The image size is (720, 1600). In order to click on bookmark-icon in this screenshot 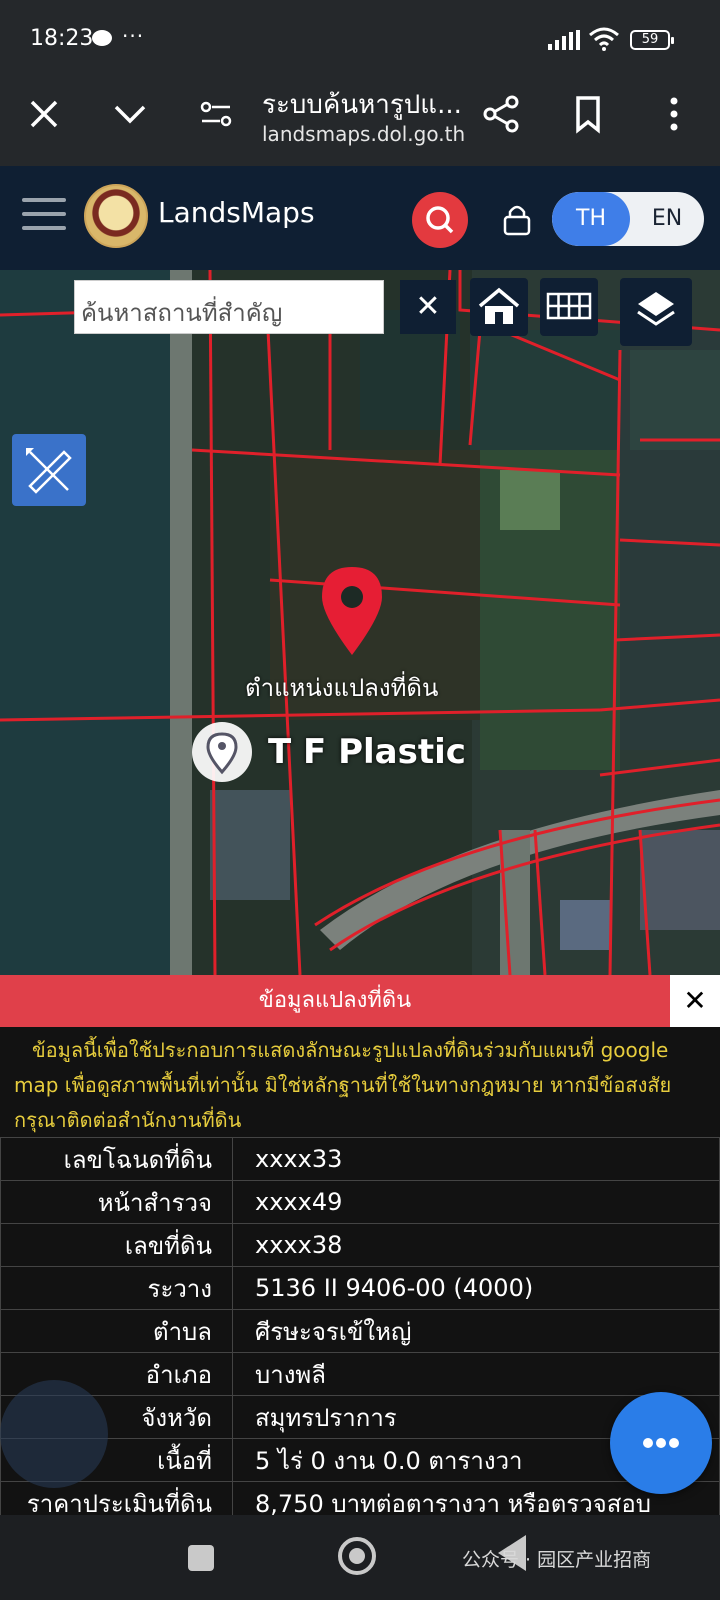, I will do `click(588, 114)`.